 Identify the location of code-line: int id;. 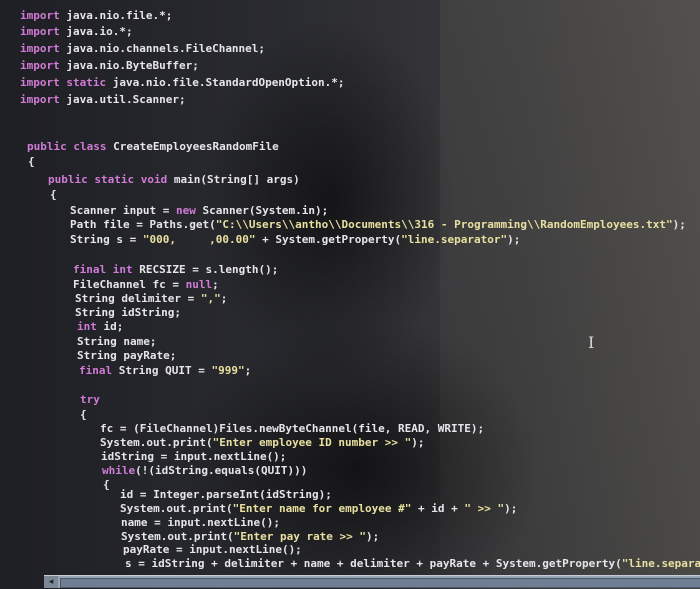
(100, 327).